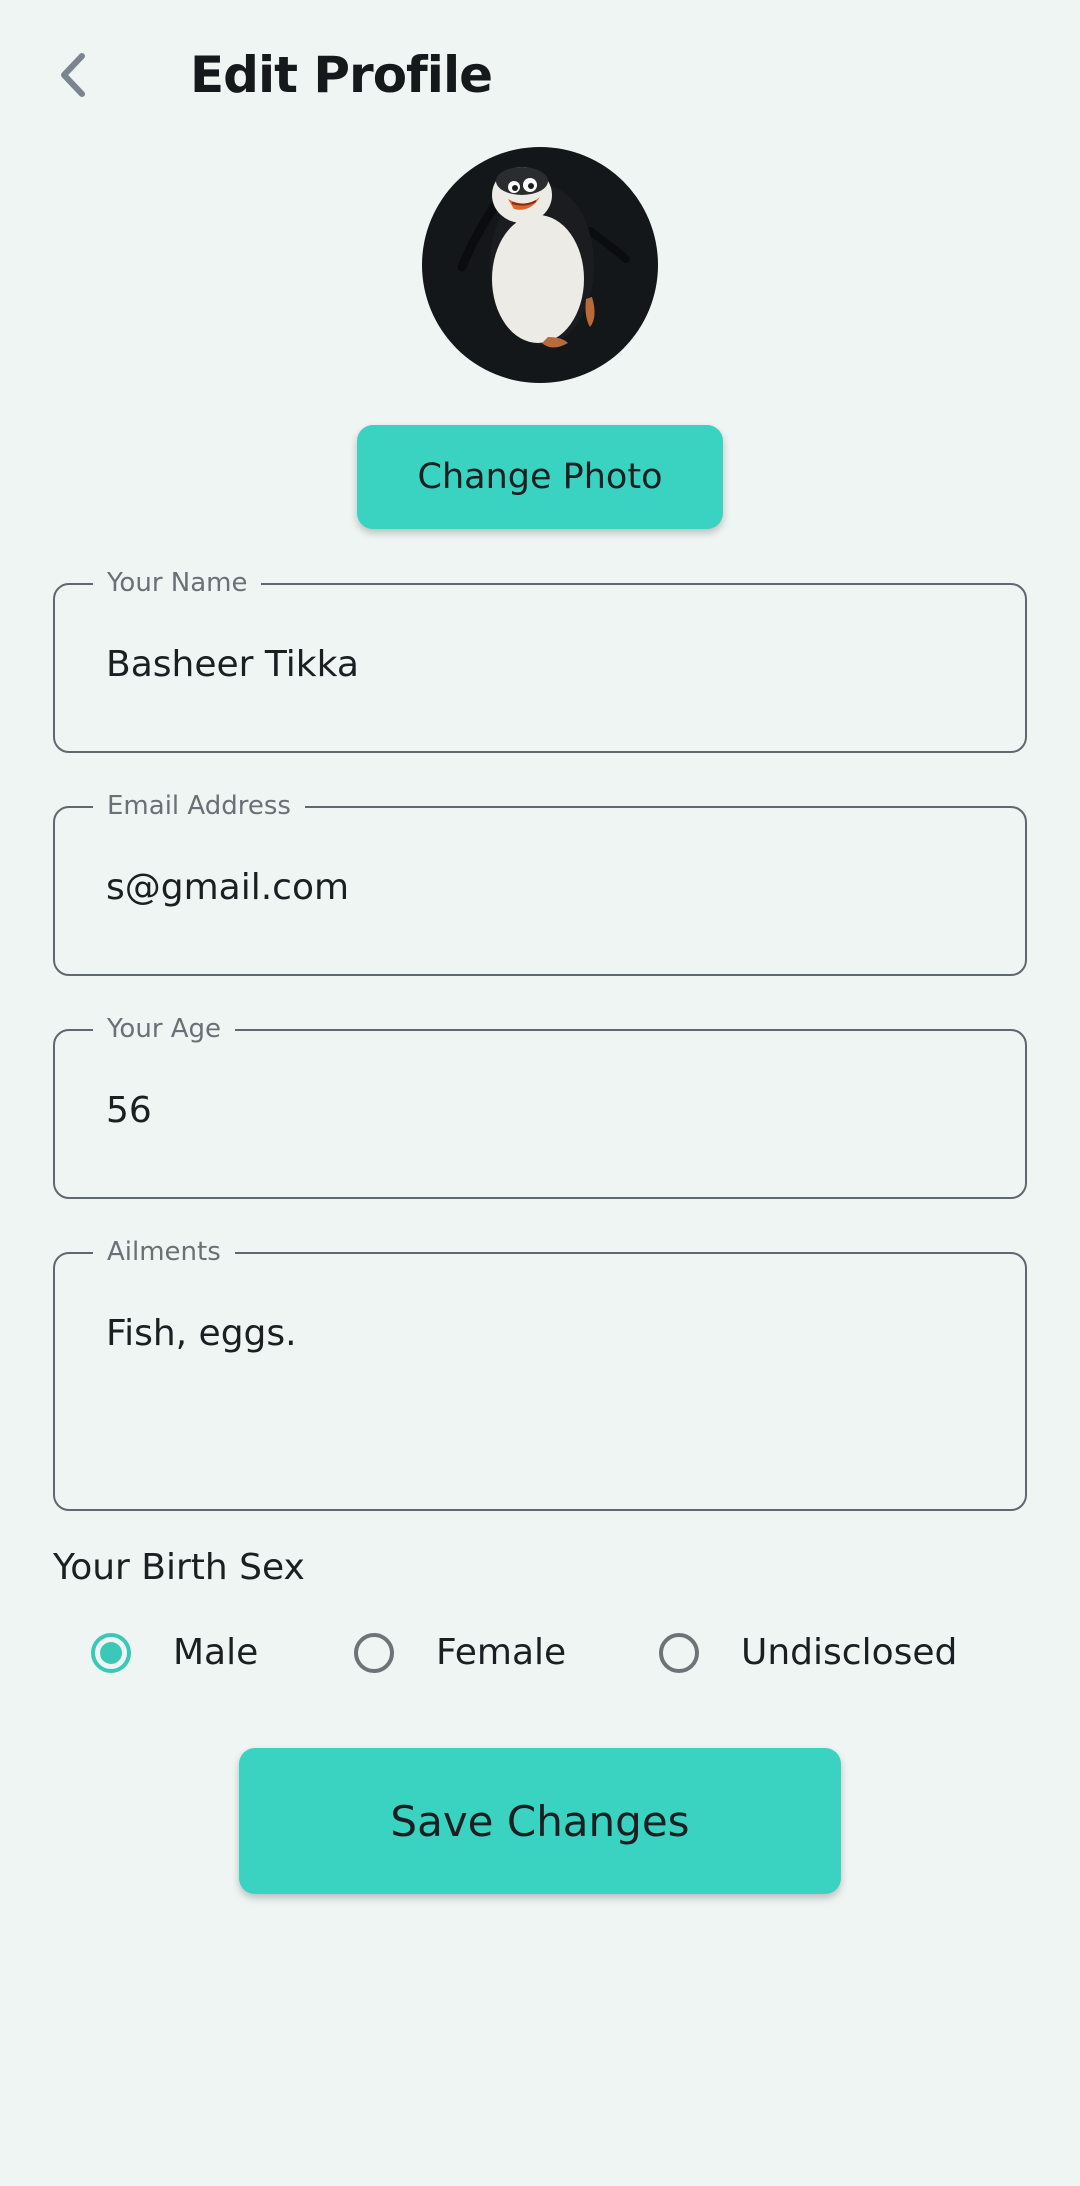 The height and width of the screenshot is (2186, 1080). Describe the element at coordinates (164, 1029) in the screenshot. I see `age-field-label: Your Age` at that location.